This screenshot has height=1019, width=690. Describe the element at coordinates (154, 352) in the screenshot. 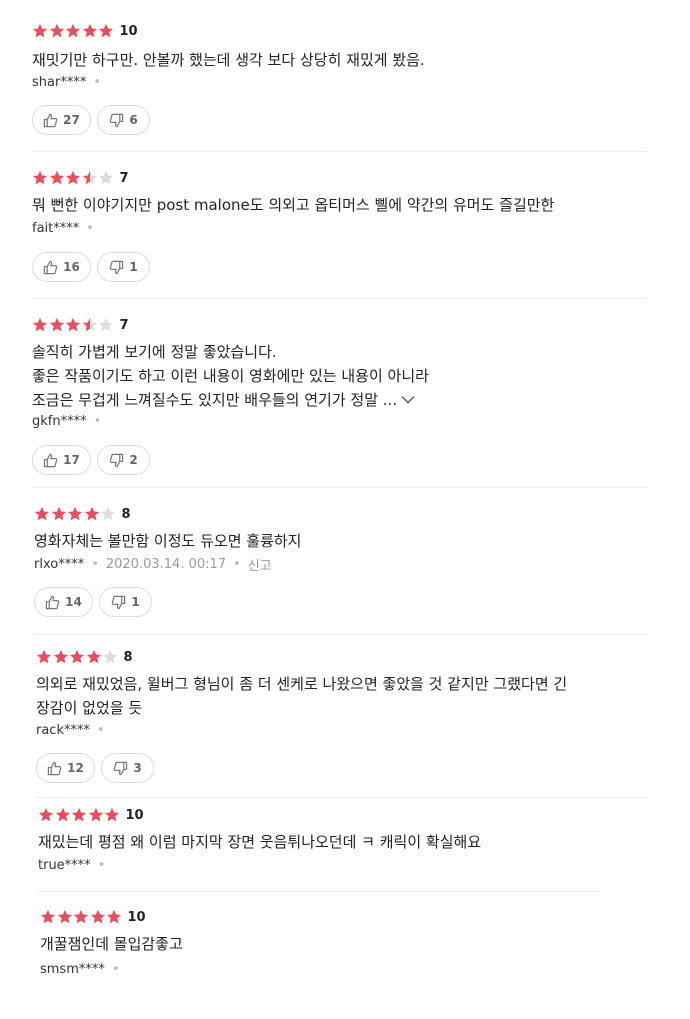

I see `comment-line: 솔직히 가볍게 보기에 정말 좋았습니다.` at that location.